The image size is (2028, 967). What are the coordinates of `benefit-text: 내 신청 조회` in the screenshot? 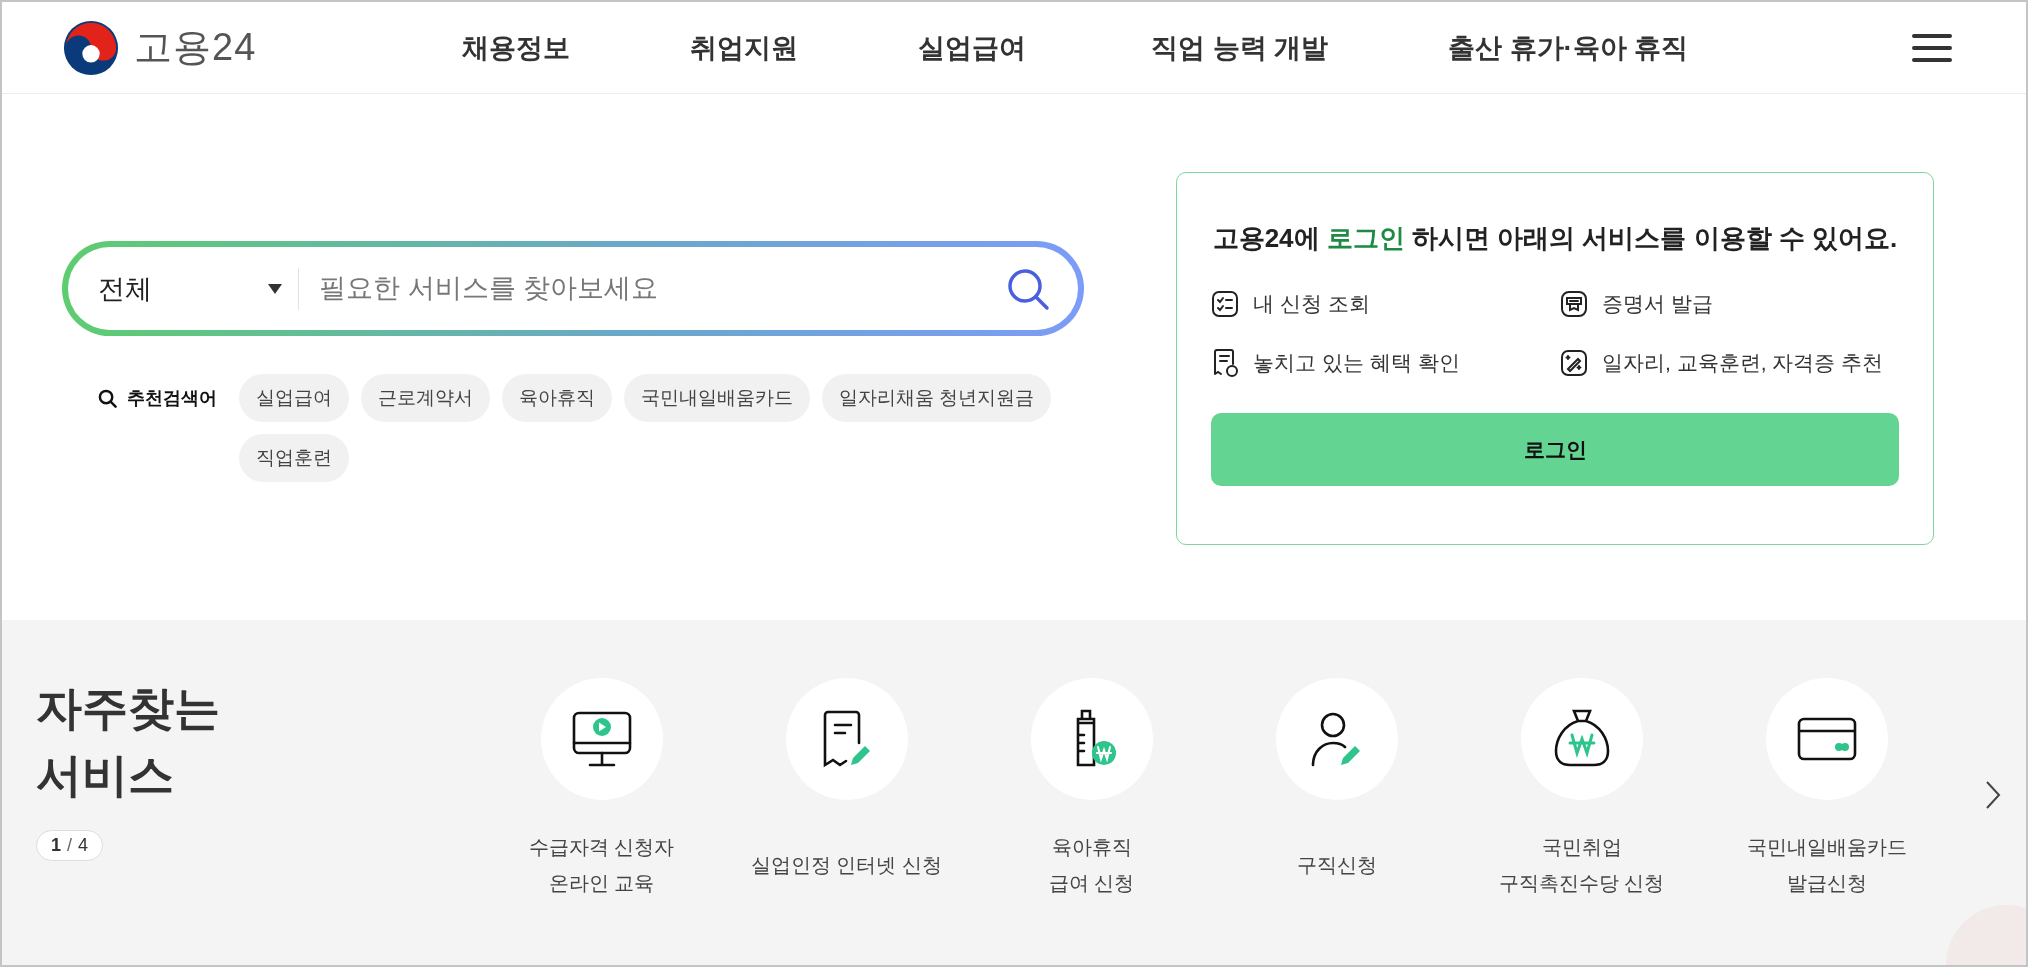 It's located at (1311, 304).